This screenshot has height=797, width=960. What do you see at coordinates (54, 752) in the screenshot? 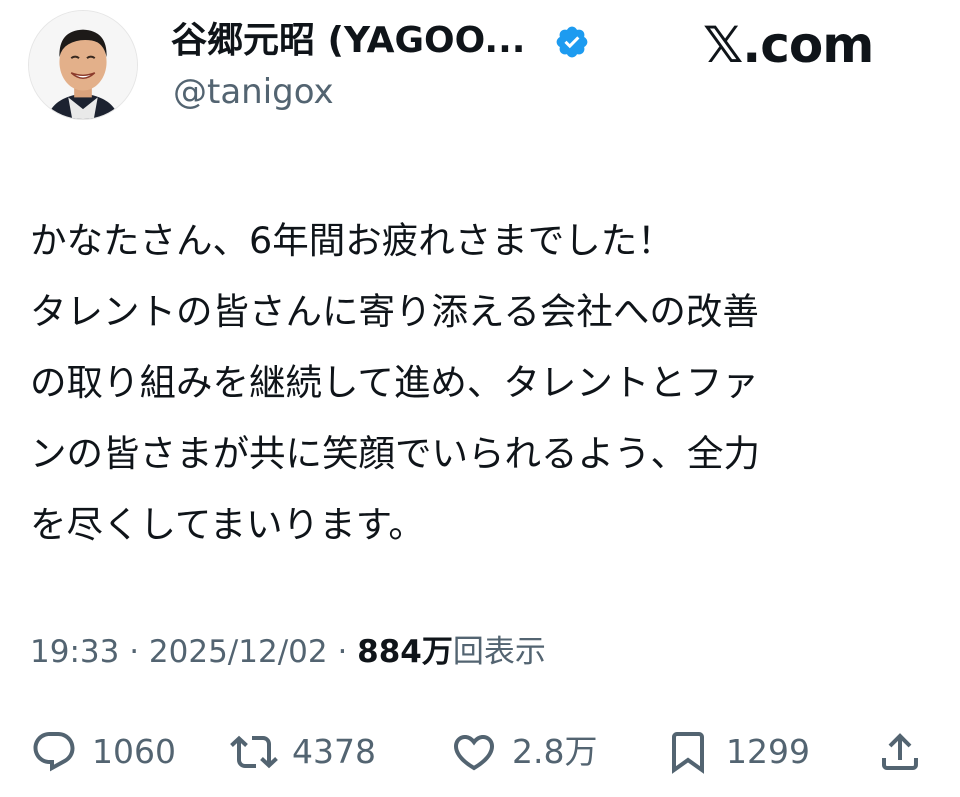
I see `reply-icon` at bounding box center [54, 752].